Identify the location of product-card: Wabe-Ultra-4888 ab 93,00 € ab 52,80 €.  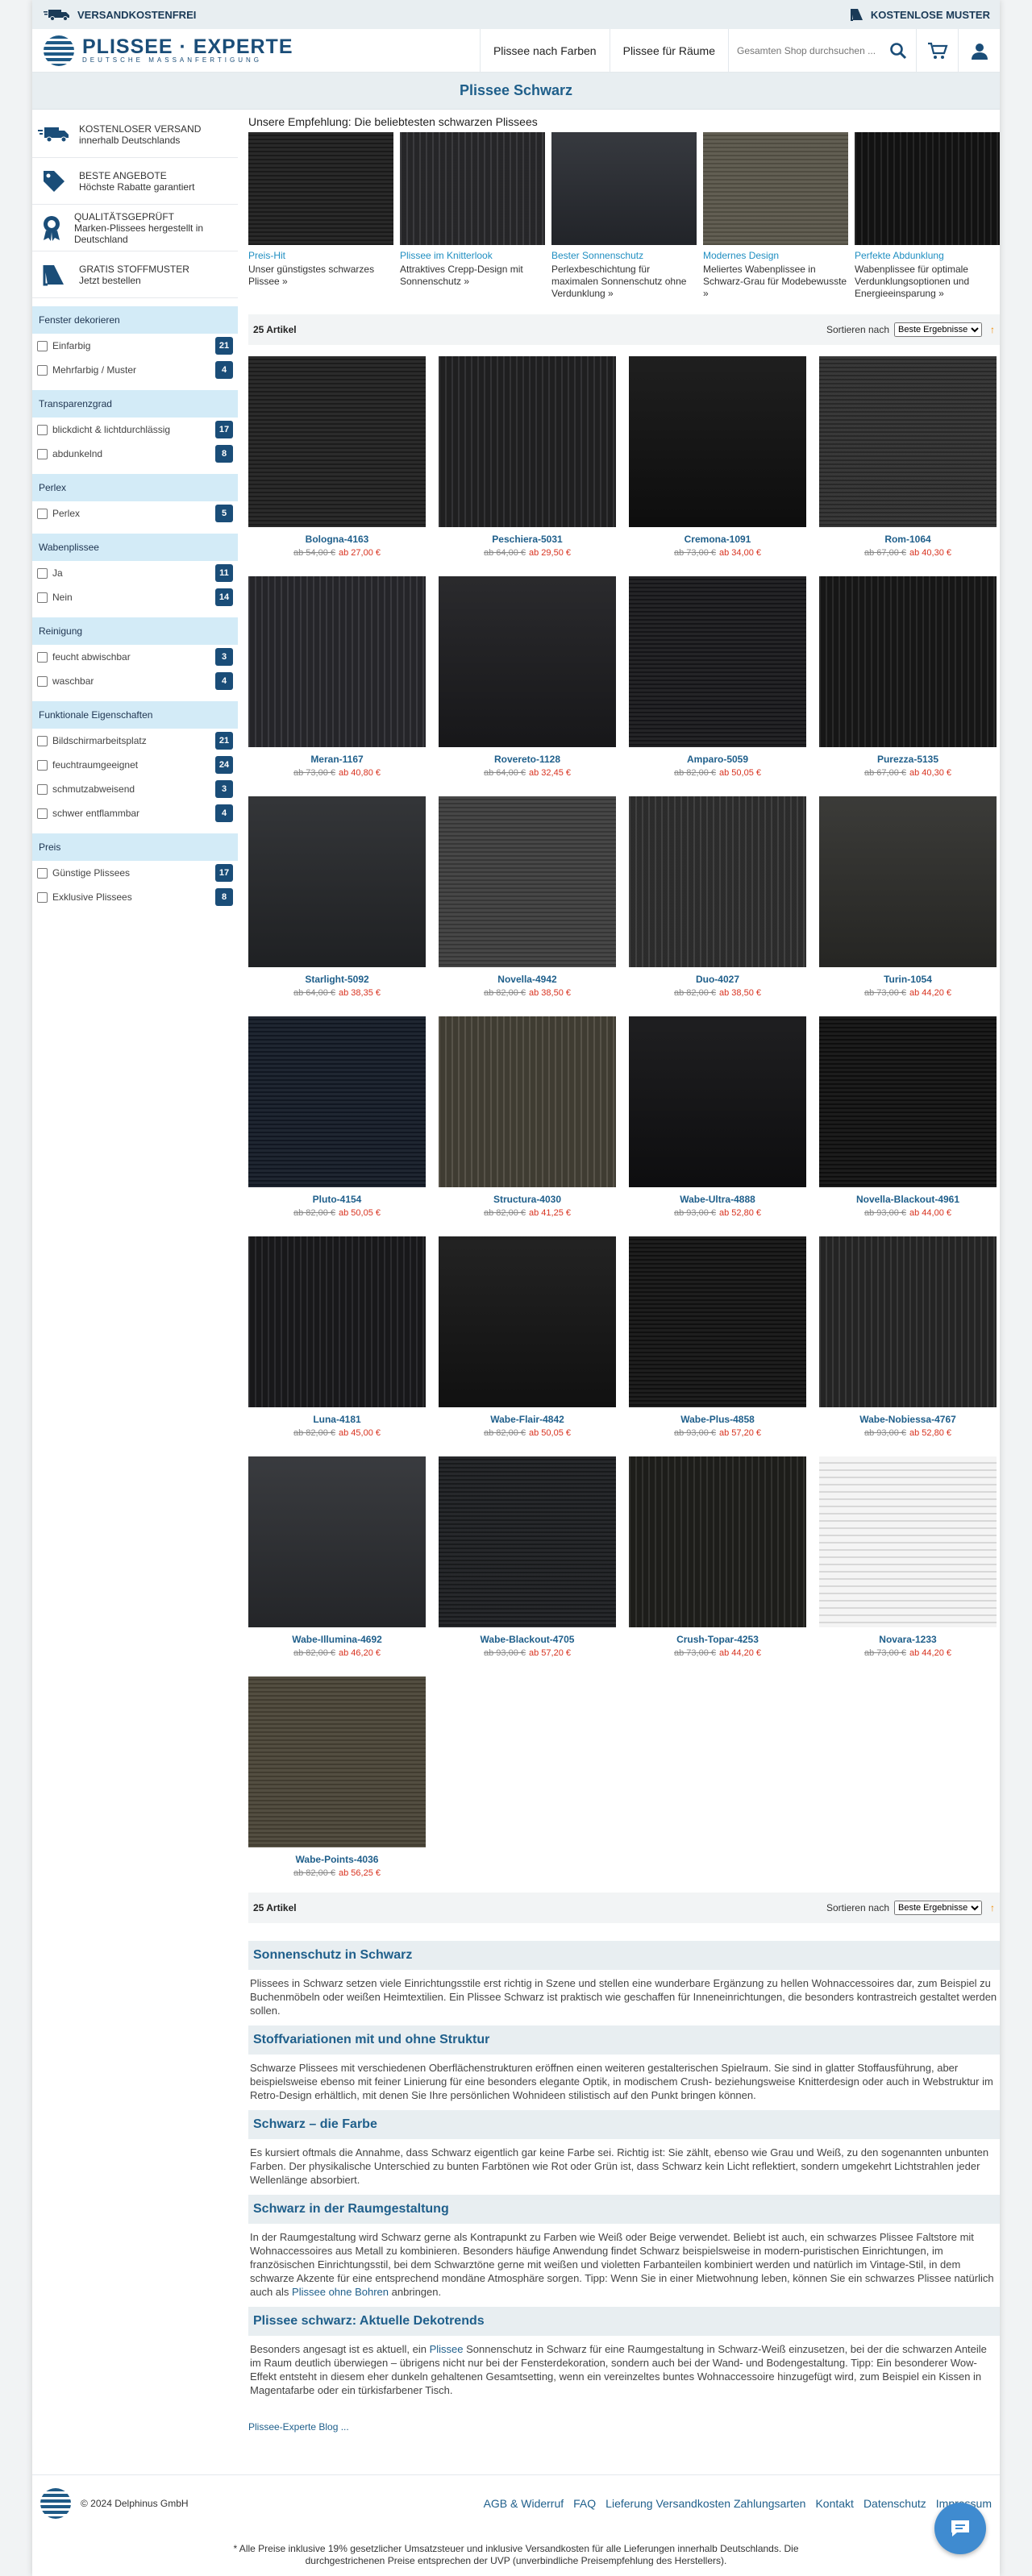
(717, 1117).